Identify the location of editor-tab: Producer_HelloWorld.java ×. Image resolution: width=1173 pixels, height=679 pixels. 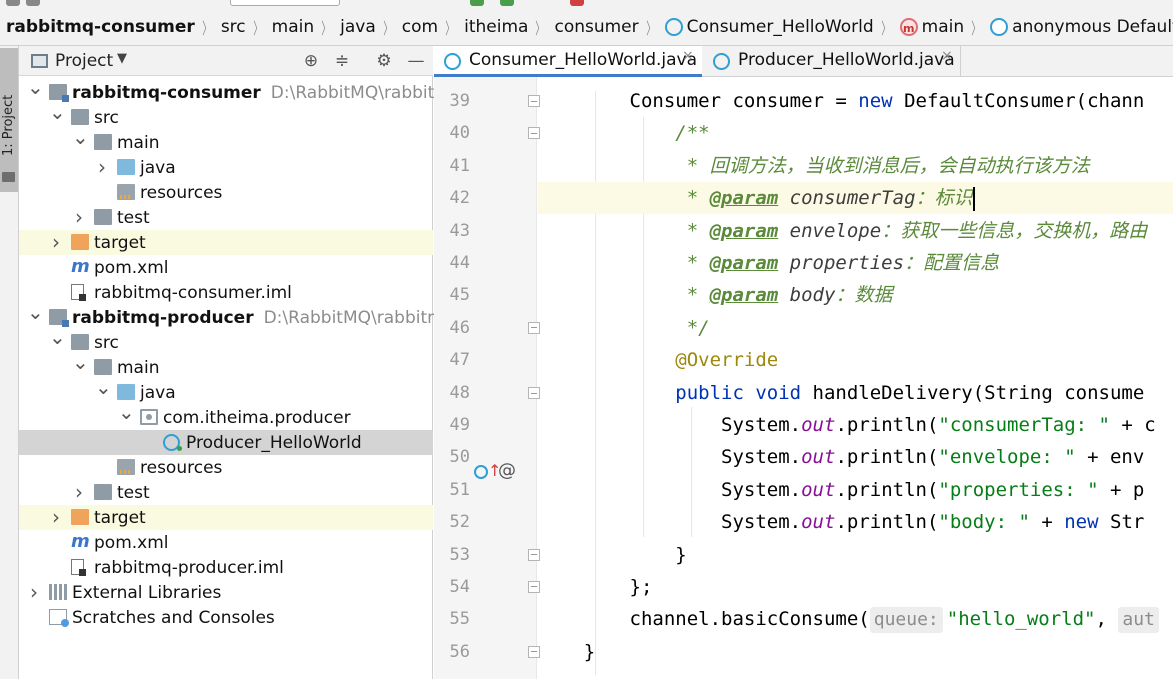
(832, 61).